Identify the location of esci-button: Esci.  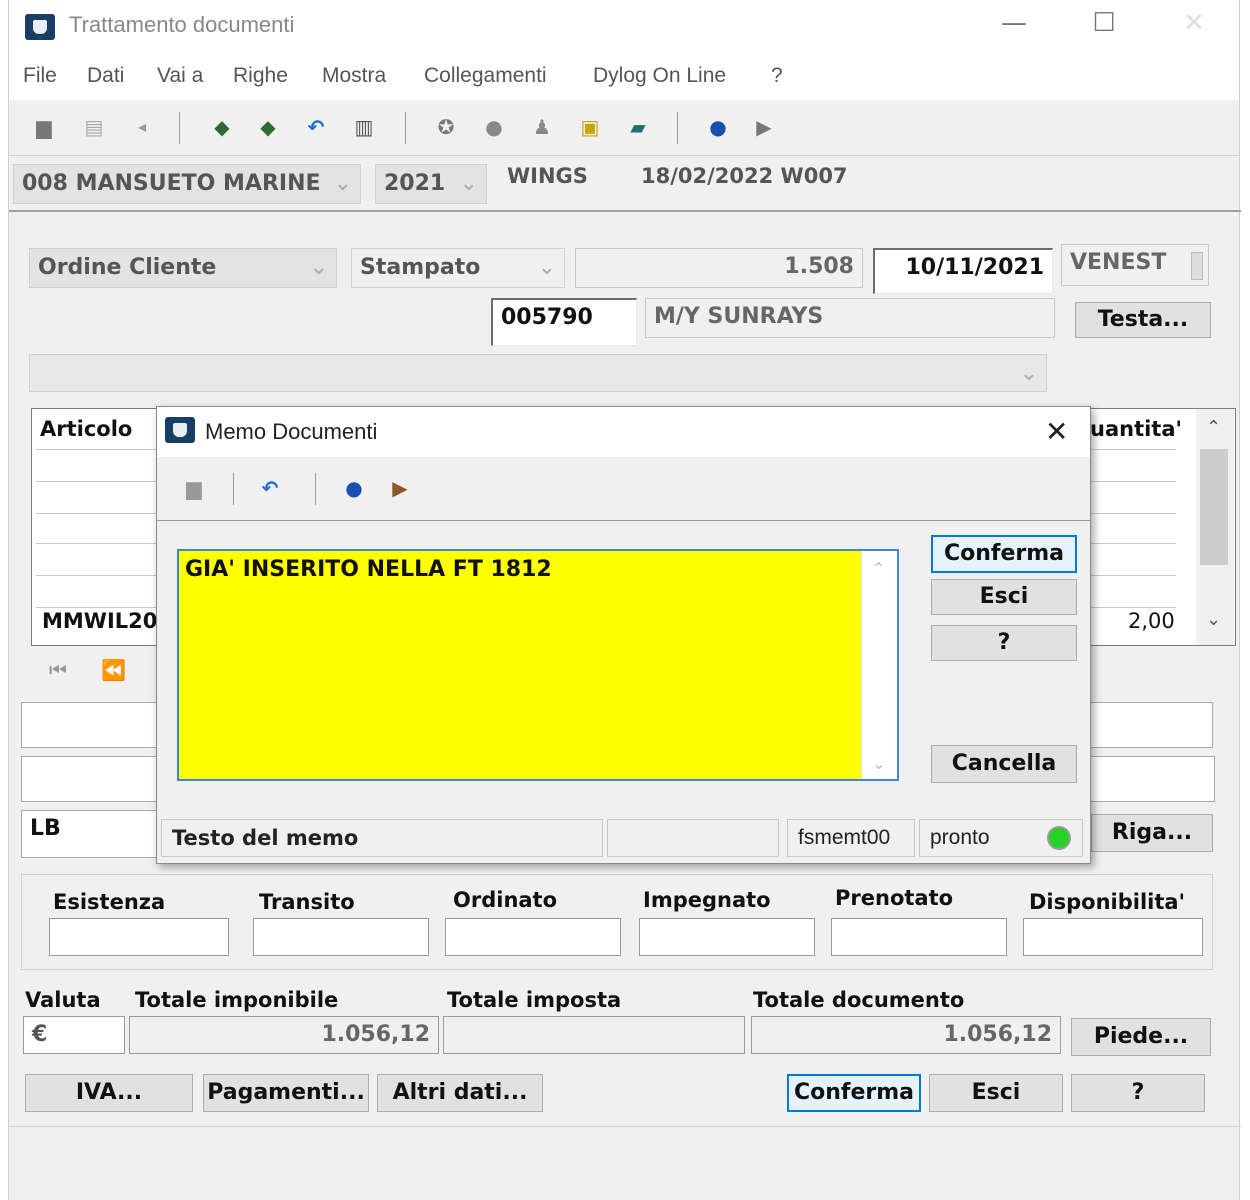
(996, 1093).